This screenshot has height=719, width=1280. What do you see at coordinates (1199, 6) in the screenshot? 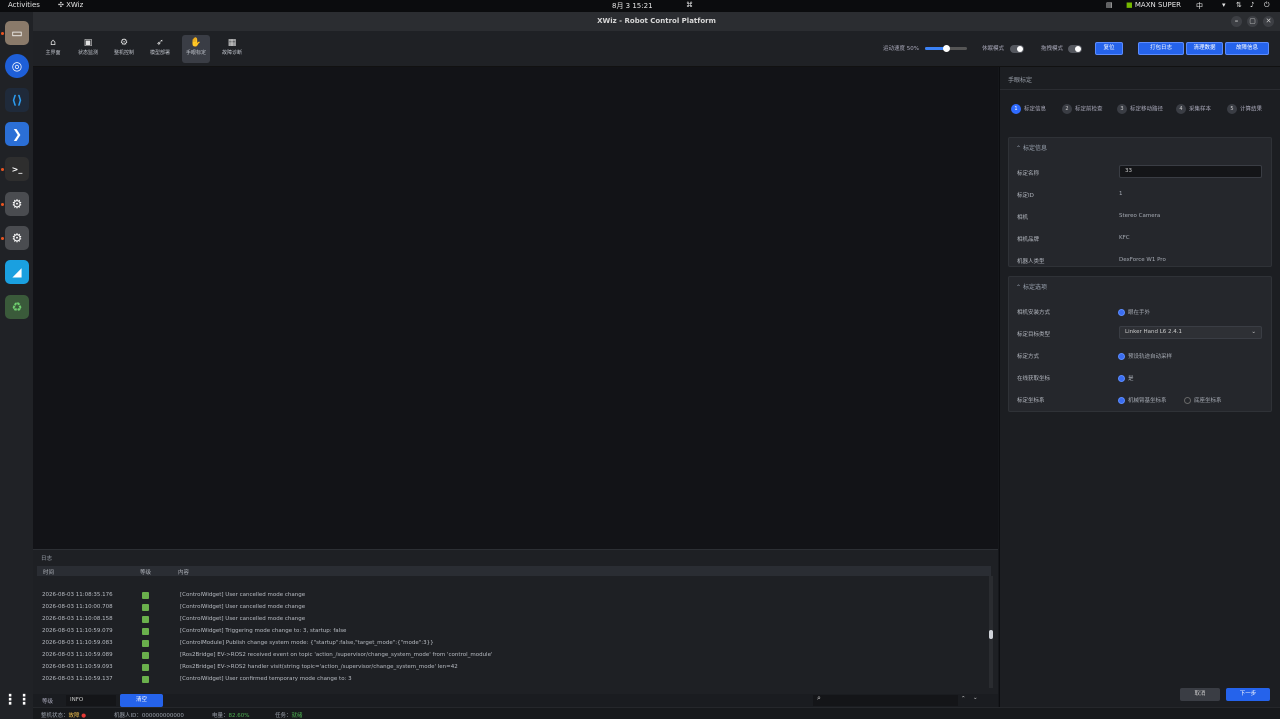
I see `input-language: 中` at bounding box center [1199, 6].